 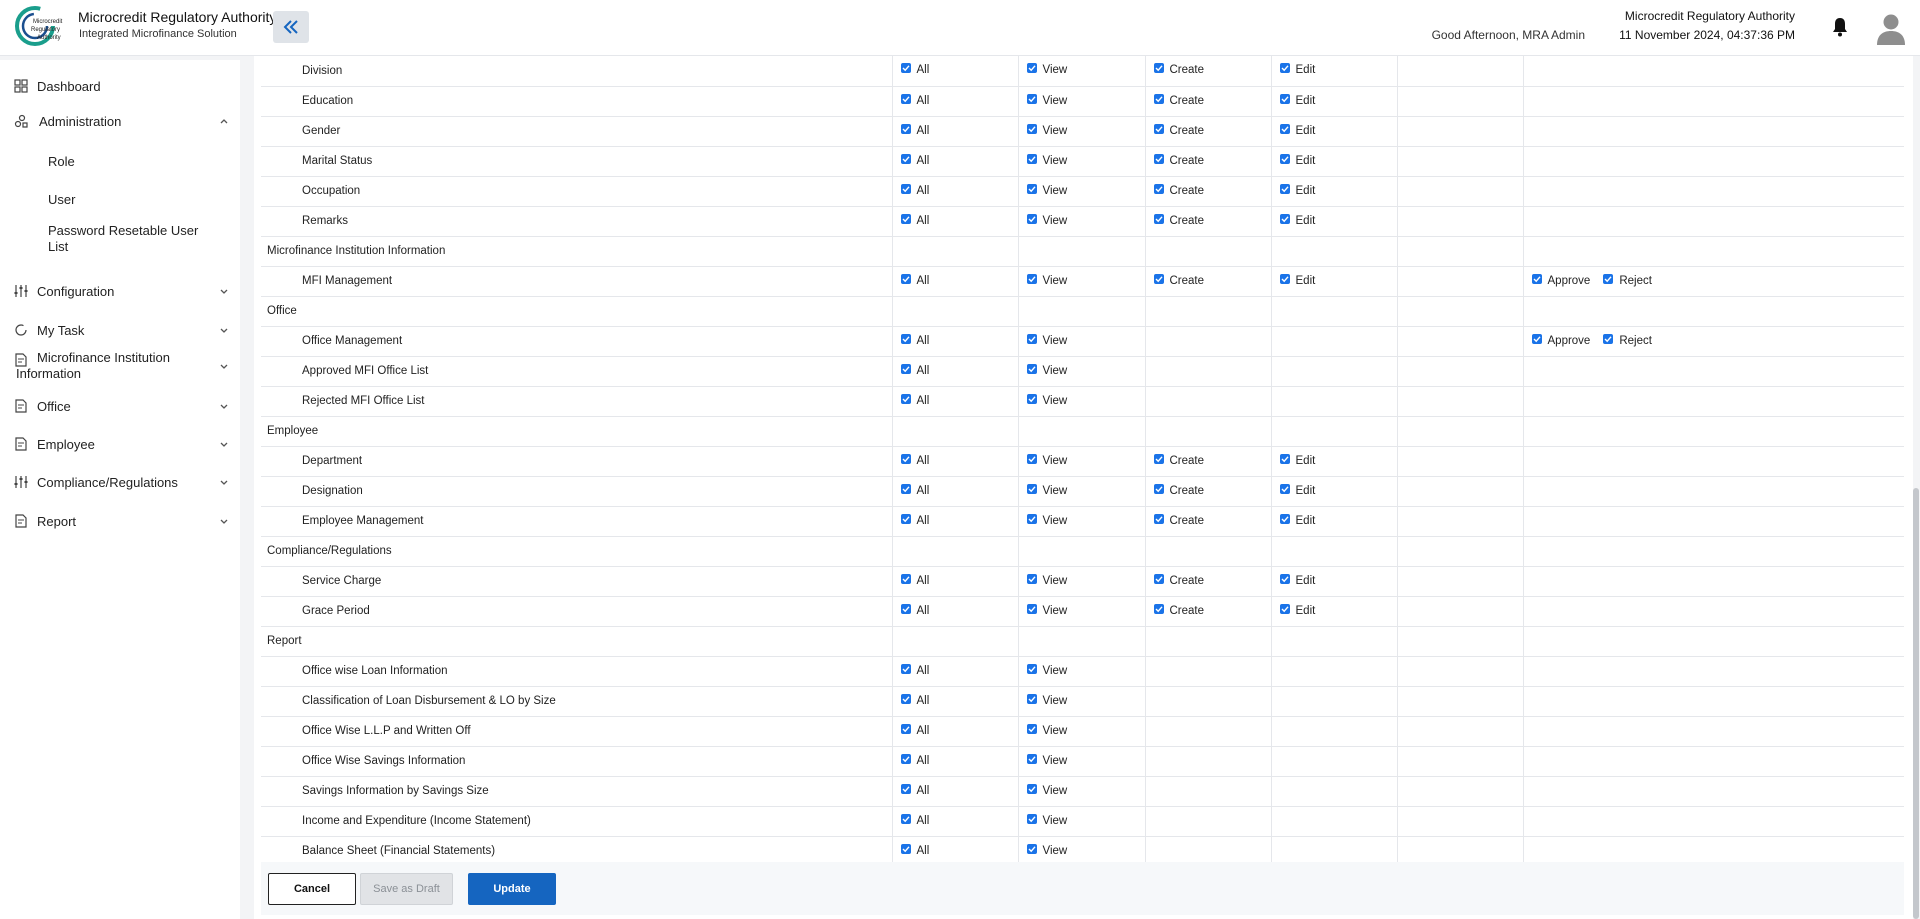 I want to click on update-button: Update, so click(x=512, y=889).